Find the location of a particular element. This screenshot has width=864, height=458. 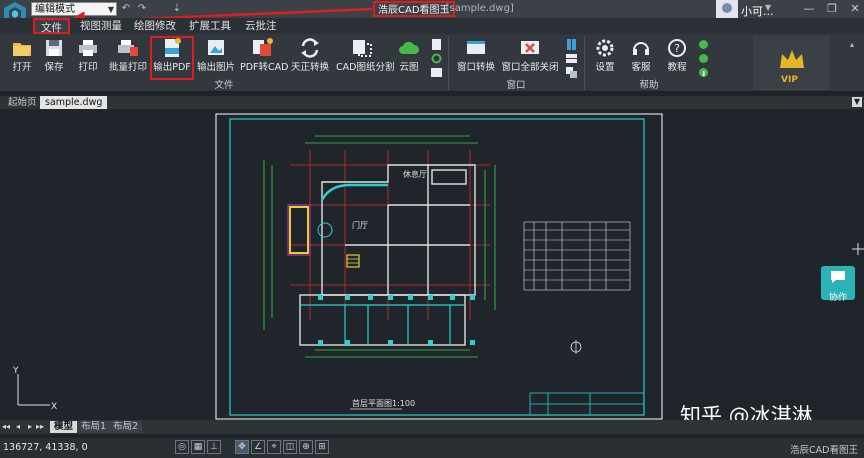

collaborate-label: 协作 is located at coordinates (837, 298).